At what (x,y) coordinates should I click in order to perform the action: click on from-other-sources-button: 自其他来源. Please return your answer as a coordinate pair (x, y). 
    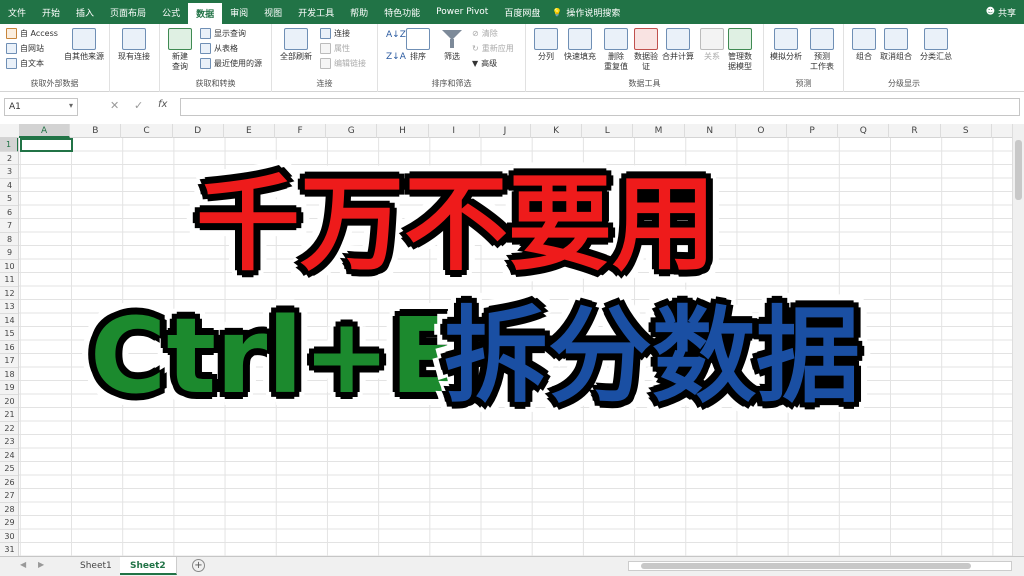
    Looking at the image, I should click on (84, 45).